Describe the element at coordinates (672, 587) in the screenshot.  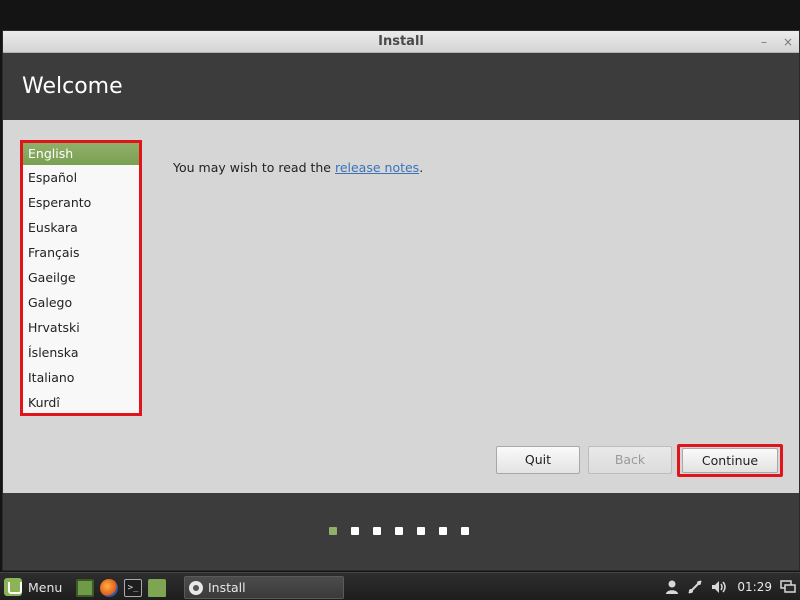
I see `user-icon` at that location.